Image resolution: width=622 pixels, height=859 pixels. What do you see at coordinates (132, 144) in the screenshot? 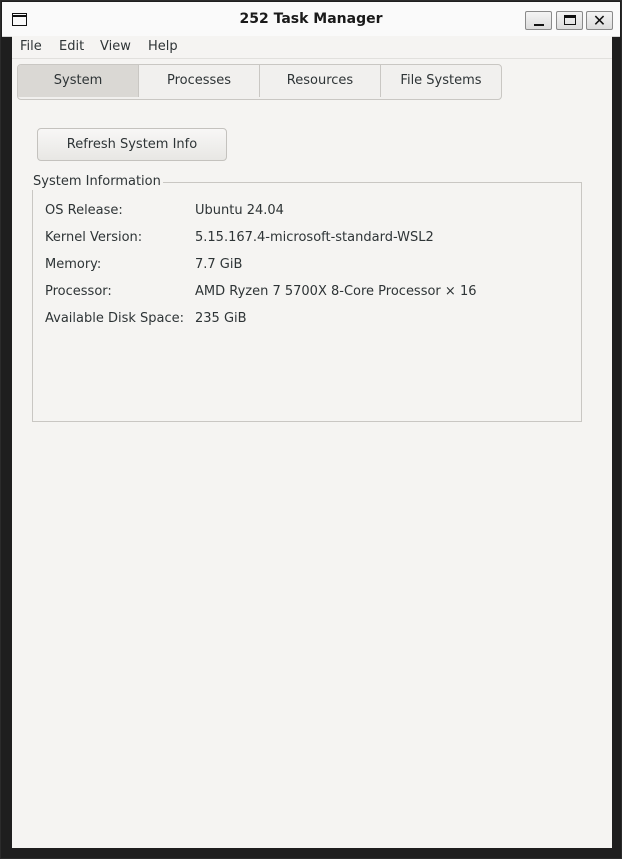
I see `refresh-system-info-button: Refresh System Info` at bounding box center [132, 144].